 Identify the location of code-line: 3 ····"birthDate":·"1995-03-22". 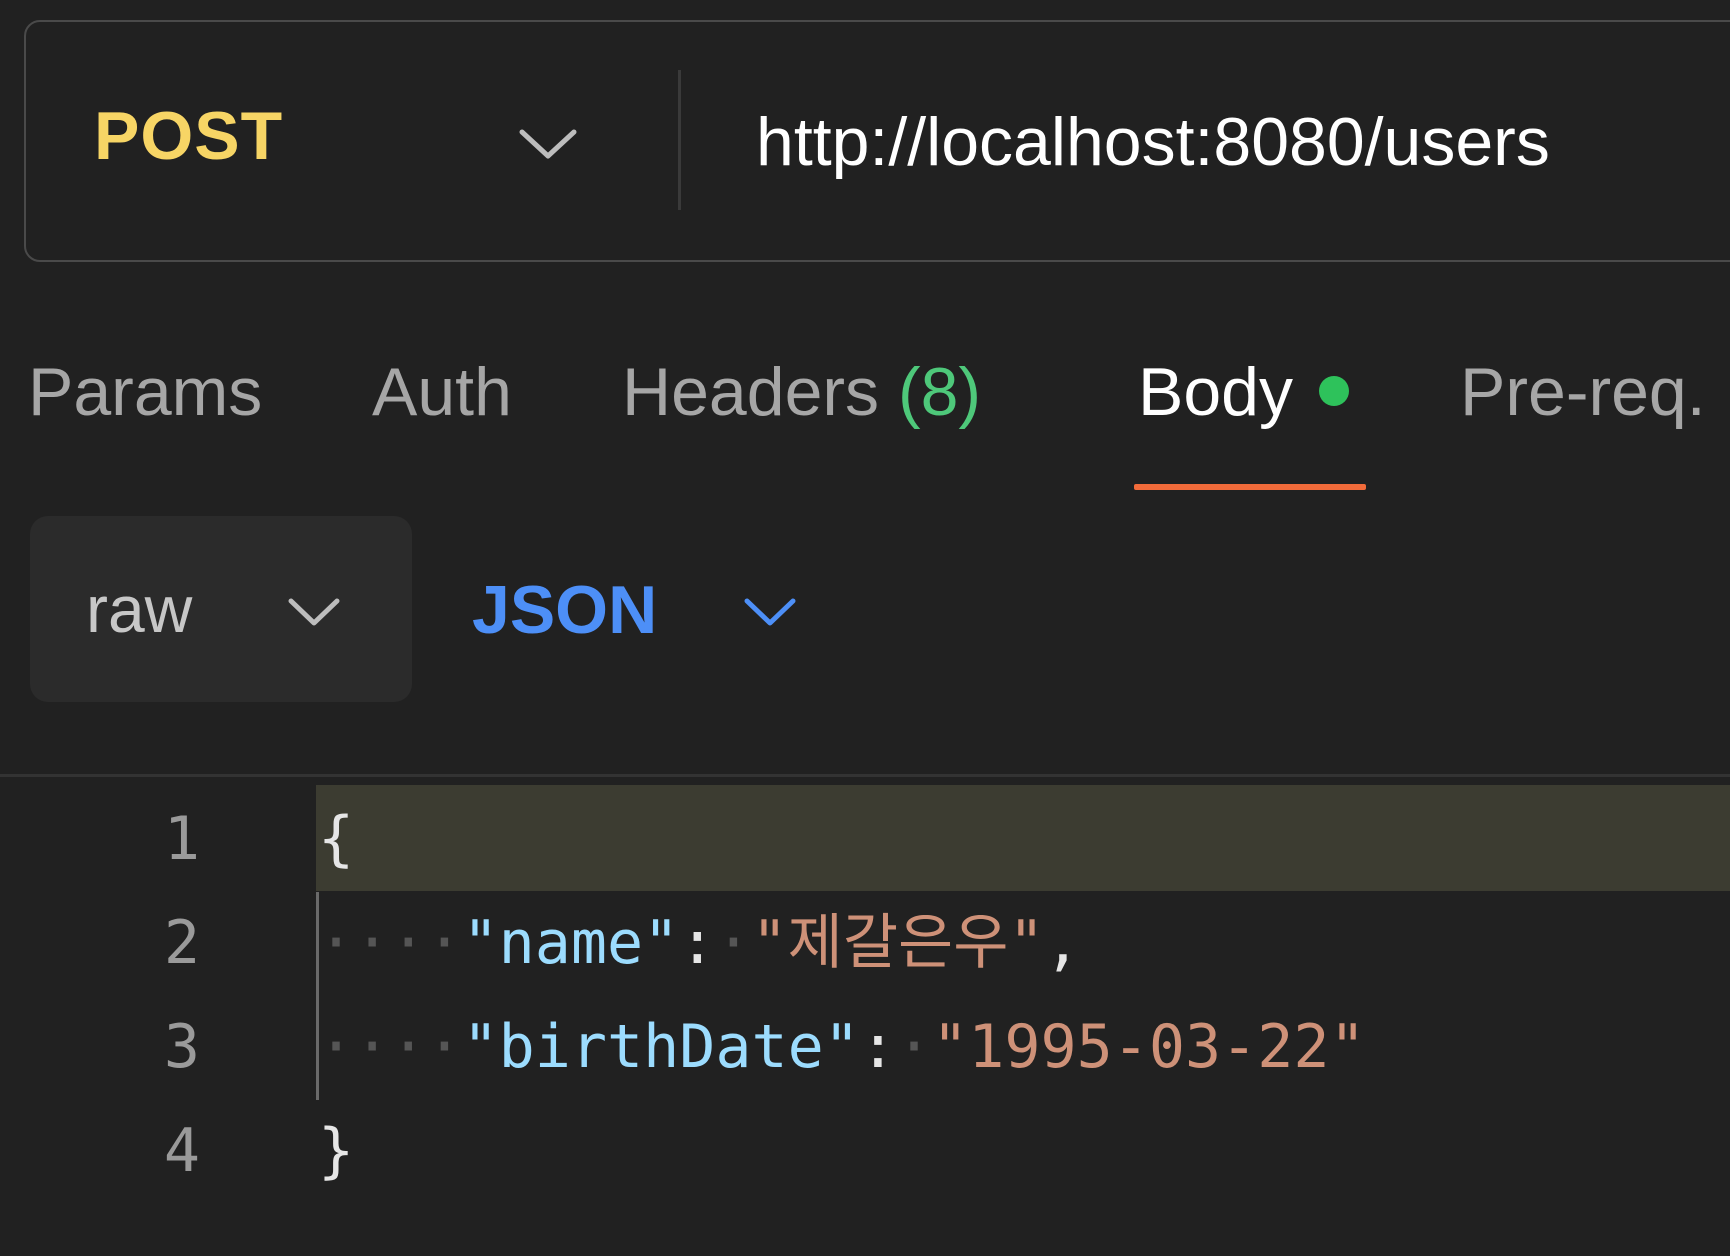
(865, 1047).